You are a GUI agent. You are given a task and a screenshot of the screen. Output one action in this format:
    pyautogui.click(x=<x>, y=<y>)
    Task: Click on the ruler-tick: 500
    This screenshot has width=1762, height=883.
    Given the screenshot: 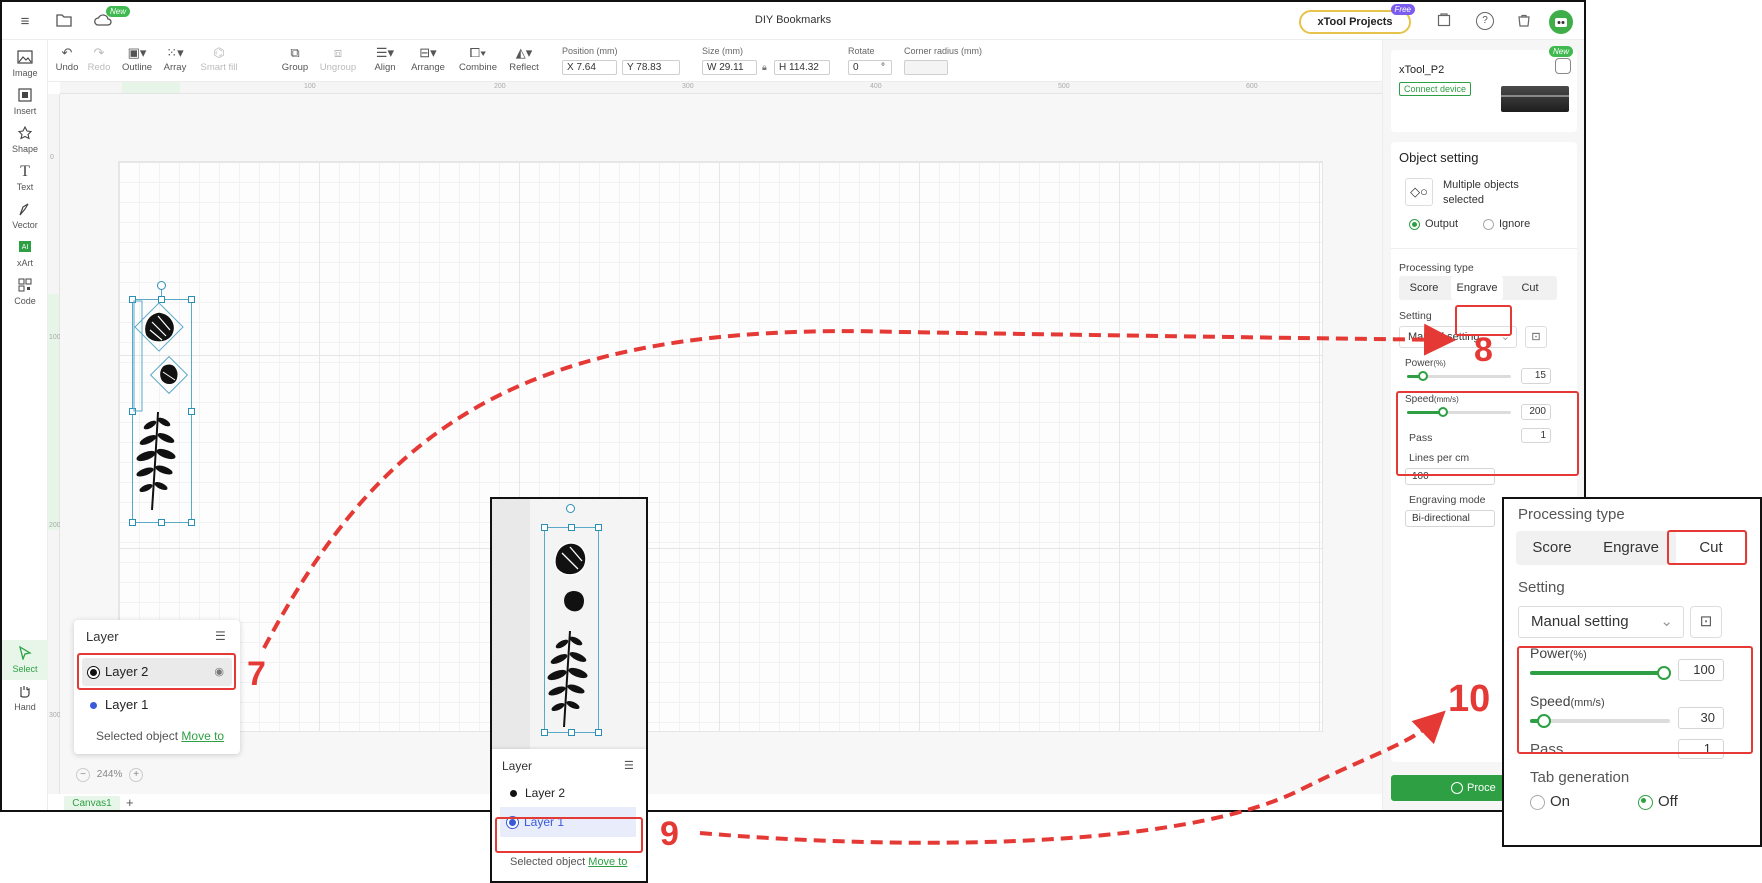 What is the action you would take?
    pyautogui.click(x=1064, y=86)
    